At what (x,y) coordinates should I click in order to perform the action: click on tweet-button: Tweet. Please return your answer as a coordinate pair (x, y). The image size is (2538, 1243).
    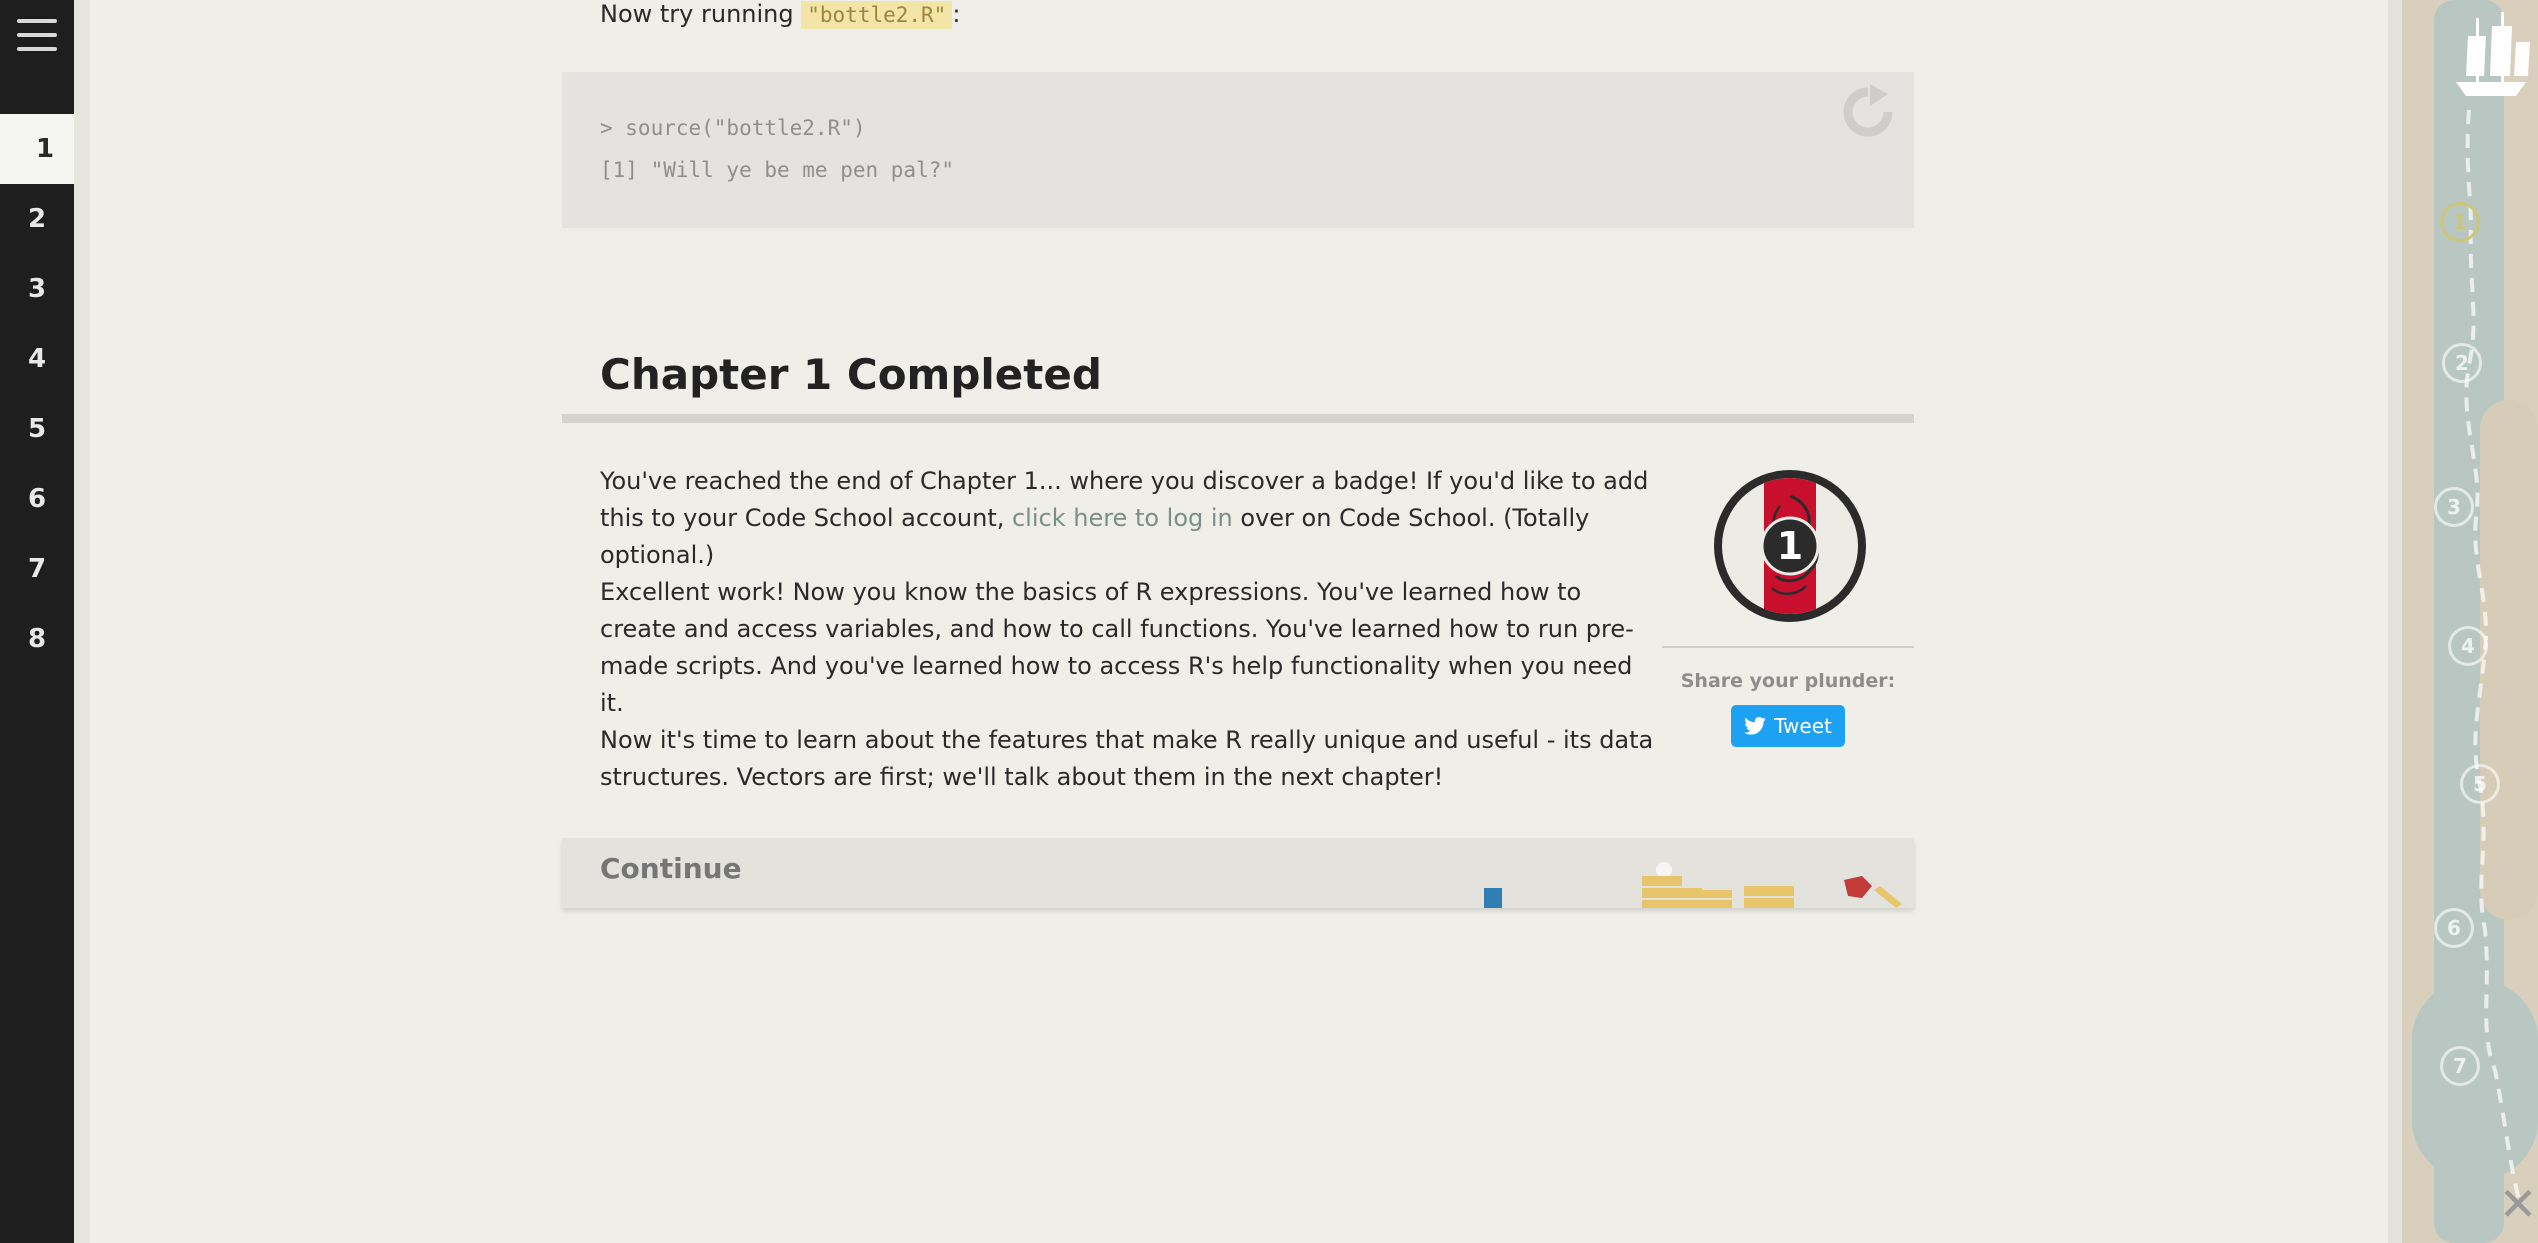
    Looking at the image, I should click on (1788, 726).